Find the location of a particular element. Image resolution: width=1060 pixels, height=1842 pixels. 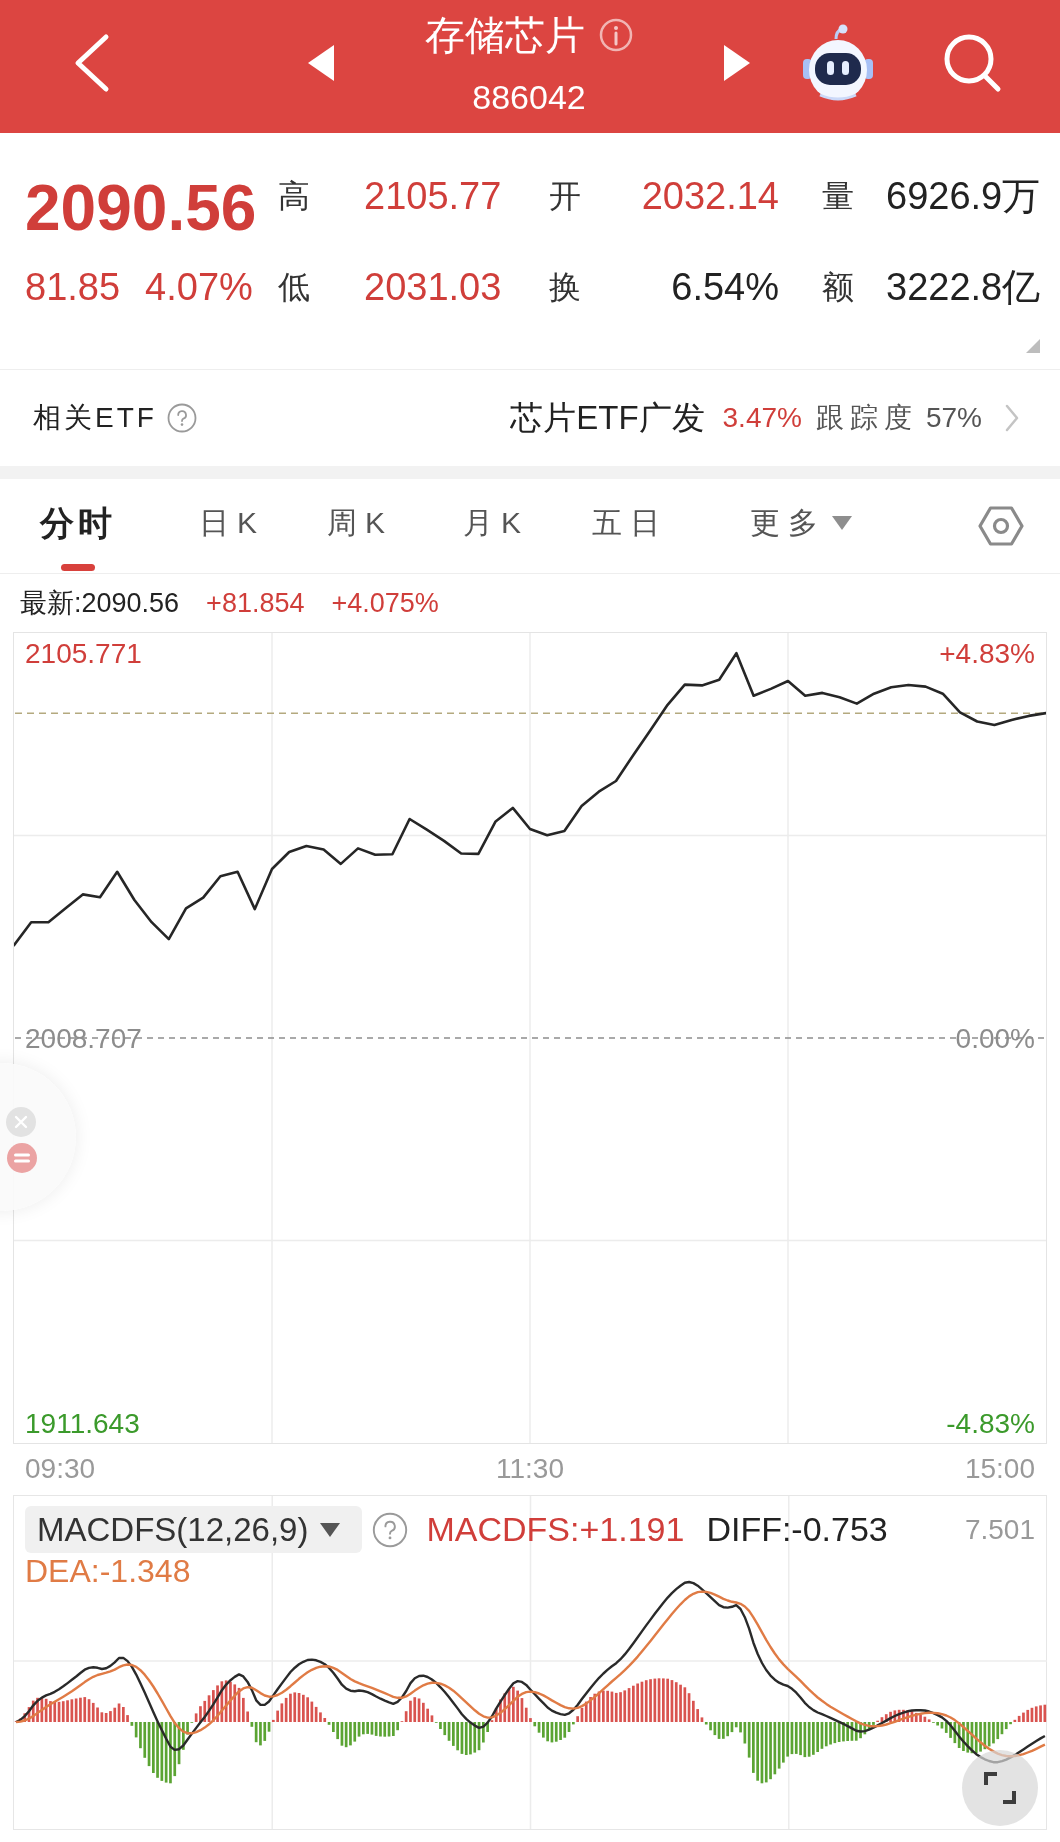

etf-section-label: 相关ETF is located at coordinates (95, 418).